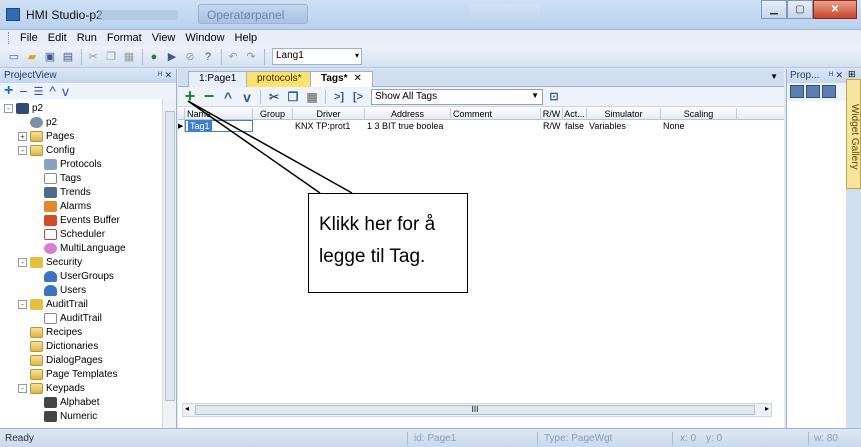 The height and width of the screenshot is (447, 861). Describe the element at coordinates (853, 134) in the screenshot. I see `widget-gallery-tab: Widget Gallery` at that location.